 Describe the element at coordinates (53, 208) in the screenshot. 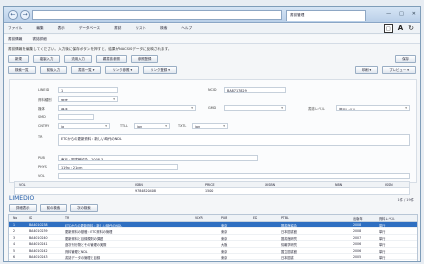

I see `prev-search-button: 前の検索` at that location.